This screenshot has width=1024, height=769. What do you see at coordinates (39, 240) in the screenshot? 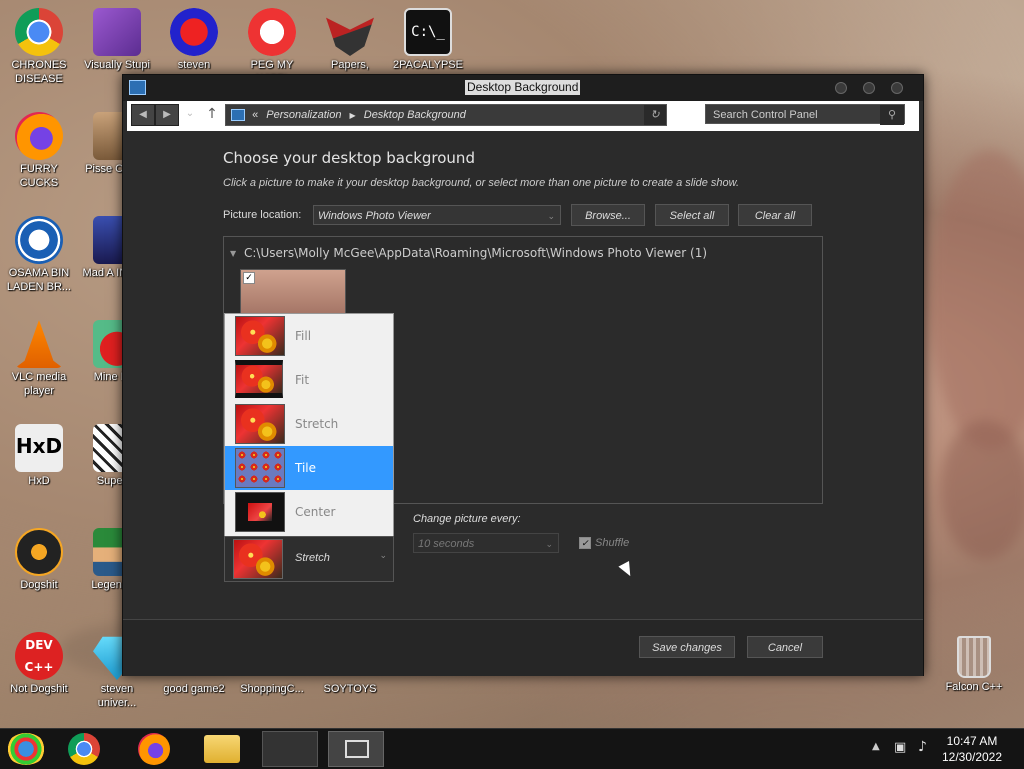
I see `obama-logo-icon` at bounding box center [39, 240].